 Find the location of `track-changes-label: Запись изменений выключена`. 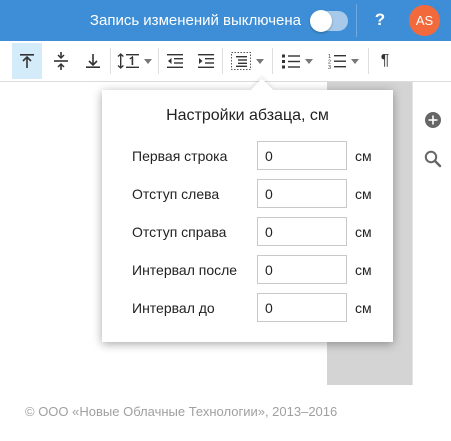

track-changes-label: Запись изменений выключена is located at coordinates (195, 20).